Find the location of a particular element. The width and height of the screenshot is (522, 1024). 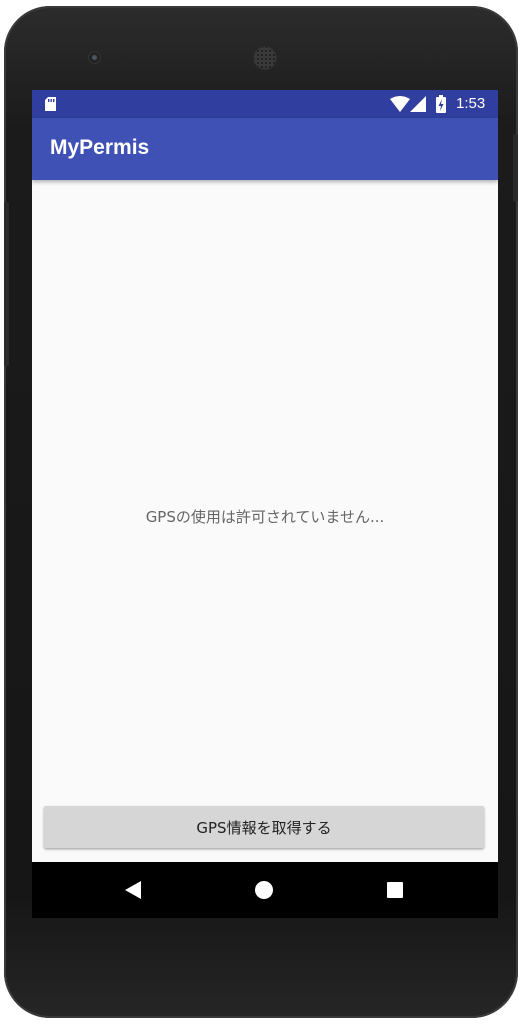

front-camera is located at coordinates (94, 57).